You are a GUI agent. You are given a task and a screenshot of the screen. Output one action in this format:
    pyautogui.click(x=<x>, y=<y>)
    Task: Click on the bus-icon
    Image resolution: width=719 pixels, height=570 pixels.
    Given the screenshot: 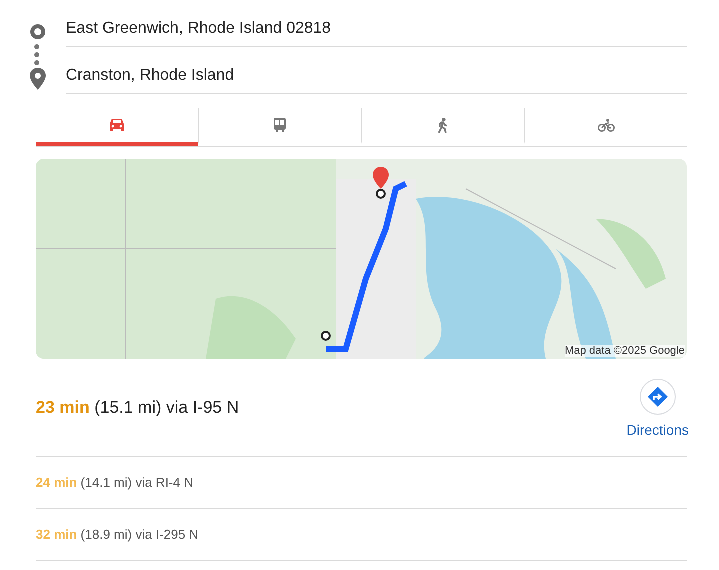 What is the action you would take?
    pyautogui.click(x=280, y=125)
    